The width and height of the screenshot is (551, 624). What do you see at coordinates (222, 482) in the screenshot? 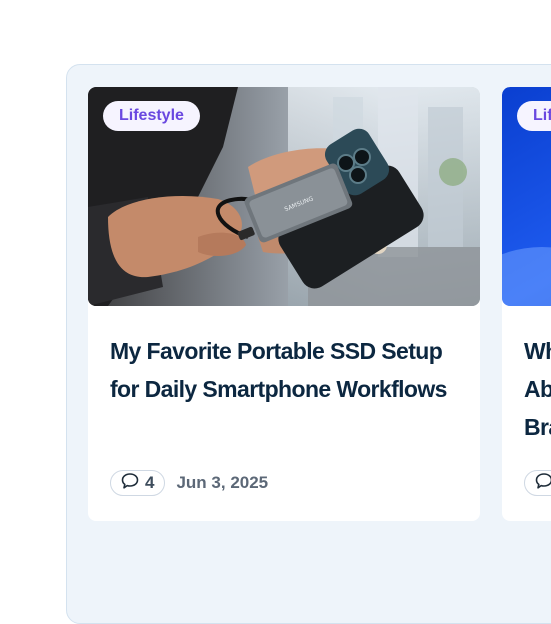
I see `post-date: Jun 3, 2025` at bounding box center [222, 482].